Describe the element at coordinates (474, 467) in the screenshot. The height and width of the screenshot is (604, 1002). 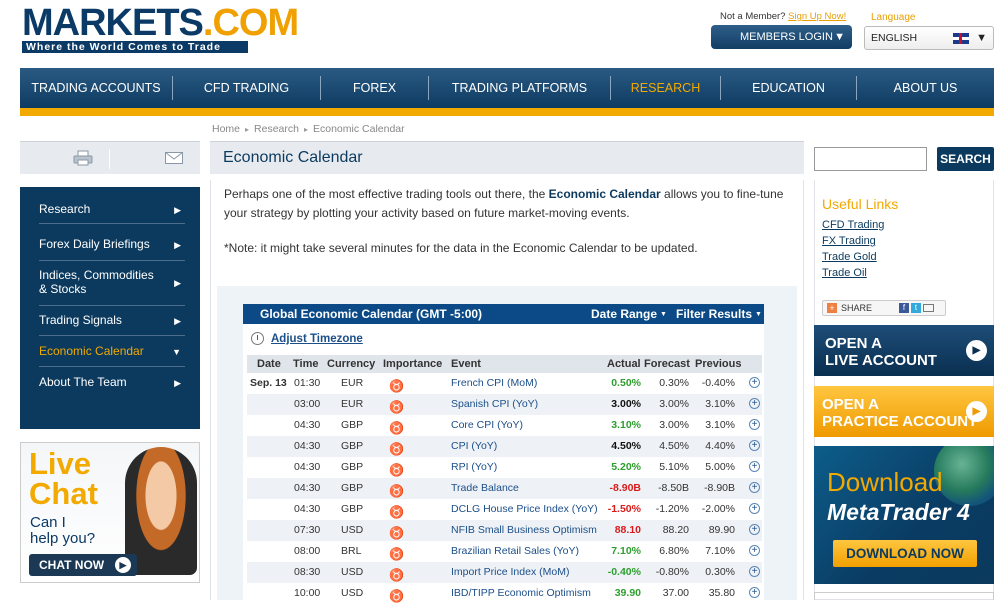
I see `event-link: RPI (YoY)` at that location.